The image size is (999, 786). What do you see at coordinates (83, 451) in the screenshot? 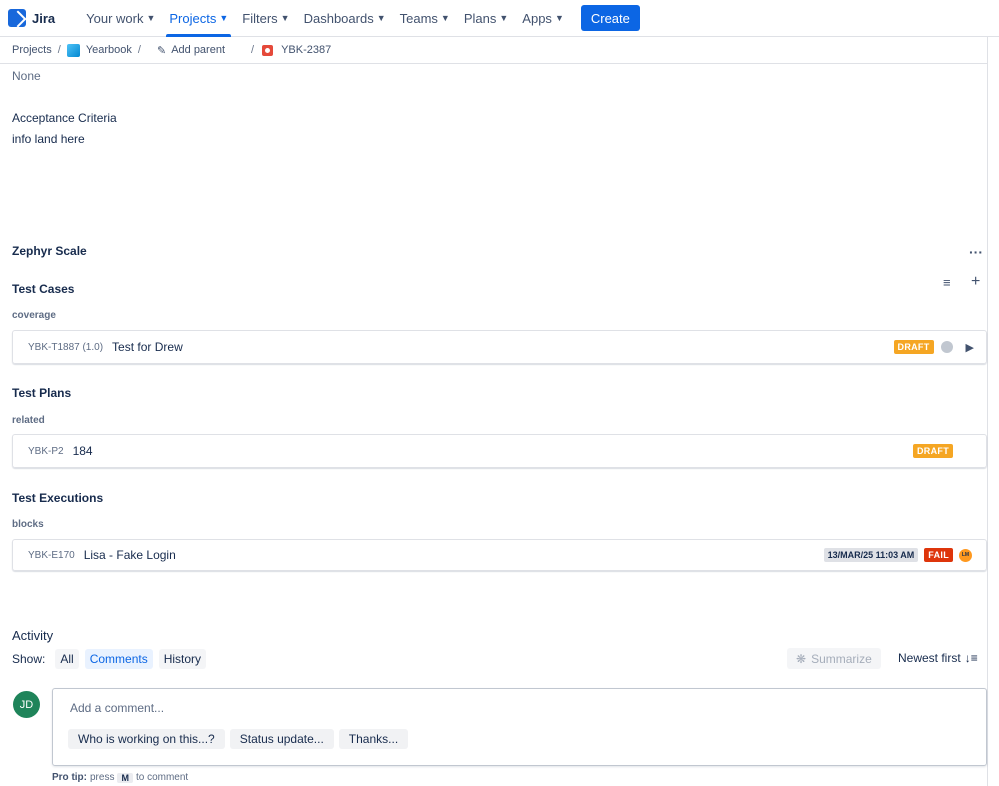
I see `test-plan-name: 184` at bounding box center [83, 451].